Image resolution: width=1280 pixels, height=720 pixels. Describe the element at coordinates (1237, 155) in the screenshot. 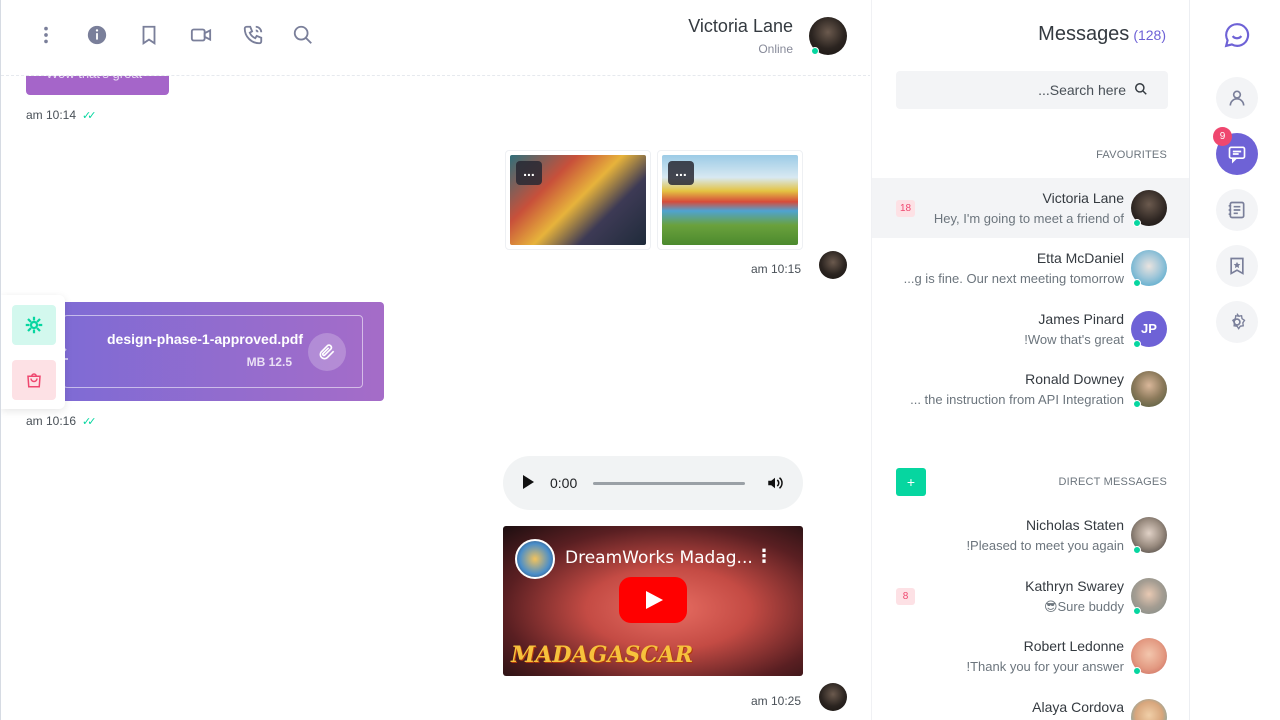

I see `chats-icon` at that location.